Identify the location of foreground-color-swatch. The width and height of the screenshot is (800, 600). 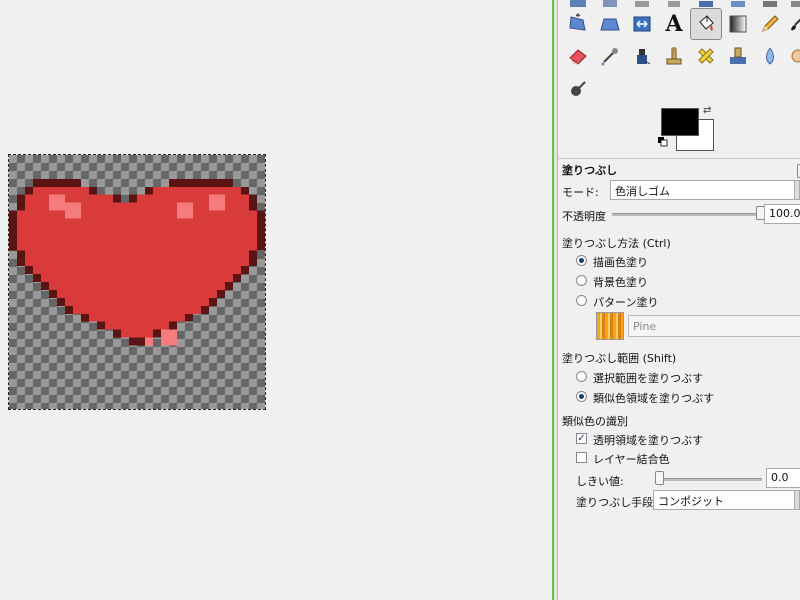
(680, 122).